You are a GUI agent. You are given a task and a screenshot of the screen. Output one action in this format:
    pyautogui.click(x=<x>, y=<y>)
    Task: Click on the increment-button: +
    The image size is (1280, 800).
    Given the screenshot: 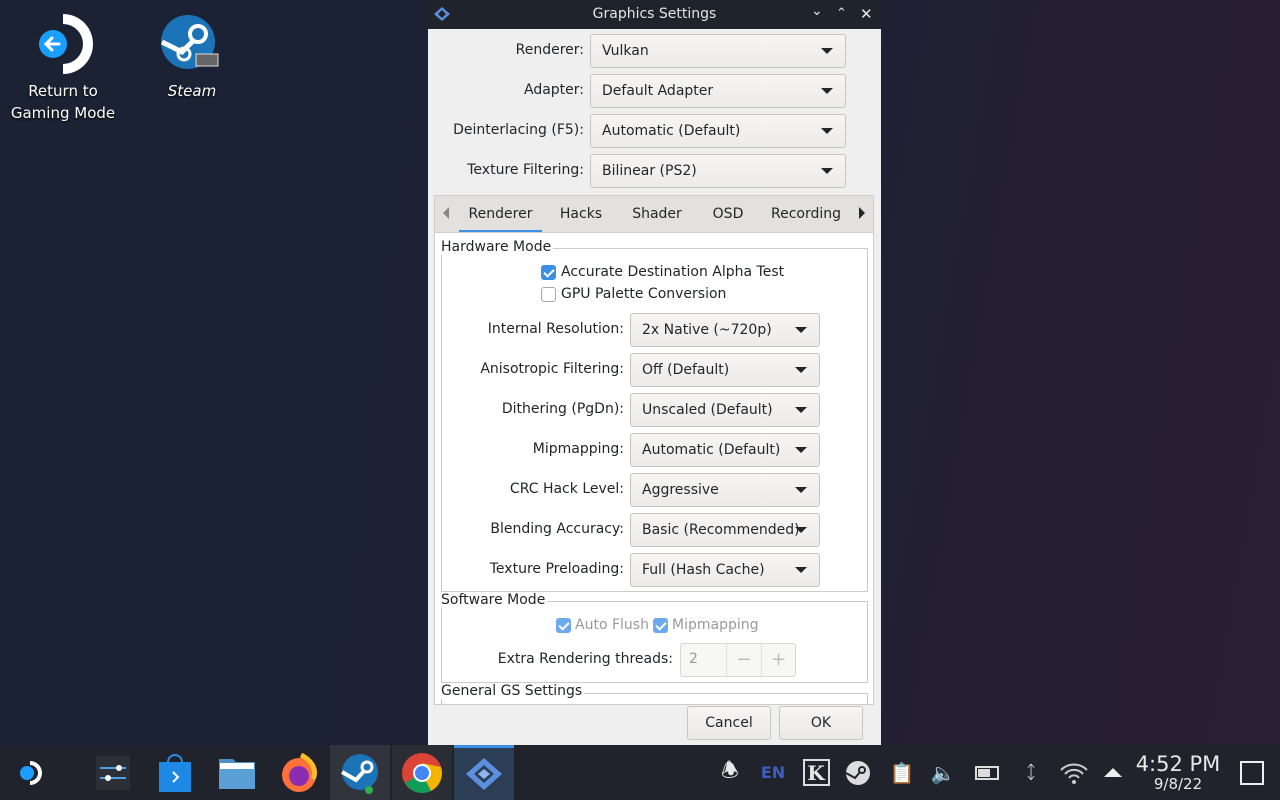 What is the action you would take?
    pyautogui.click(x=778, y=660)
    